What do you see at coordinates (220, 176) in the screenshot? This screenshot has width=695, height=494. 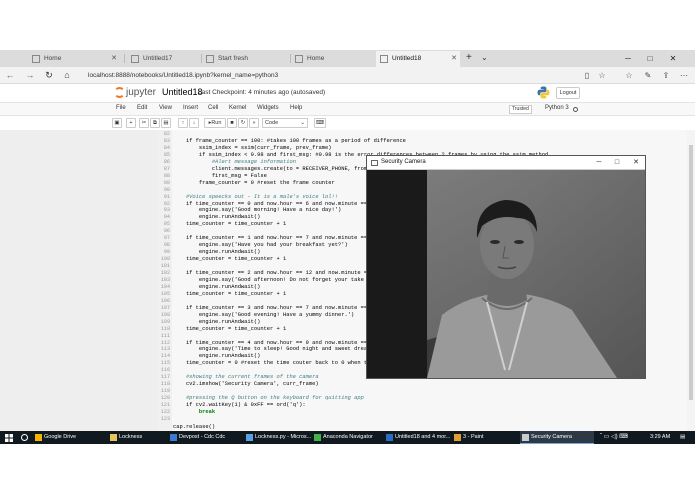 I see `code-line: first_msg = False` at bounding box center [220, 176].